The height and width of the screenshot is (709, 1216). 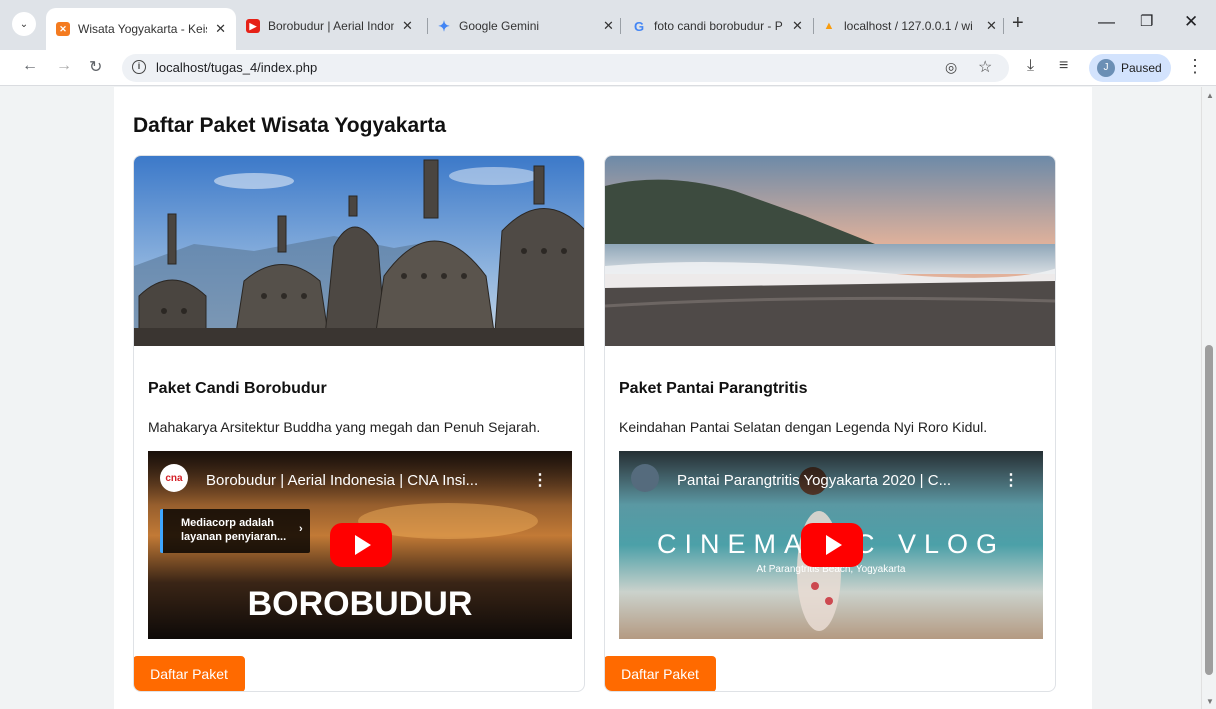 I want to click on tab-title: Google Gemini, so click(x=499, y=26).